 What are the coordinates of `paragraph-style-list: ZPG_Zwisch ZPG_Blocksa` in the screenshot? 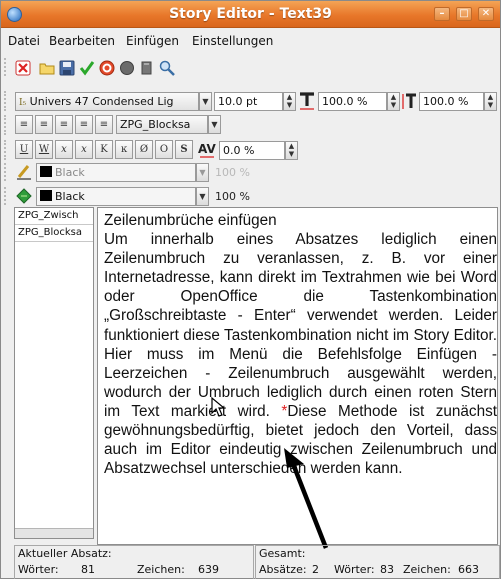 It's located at (54, 373).